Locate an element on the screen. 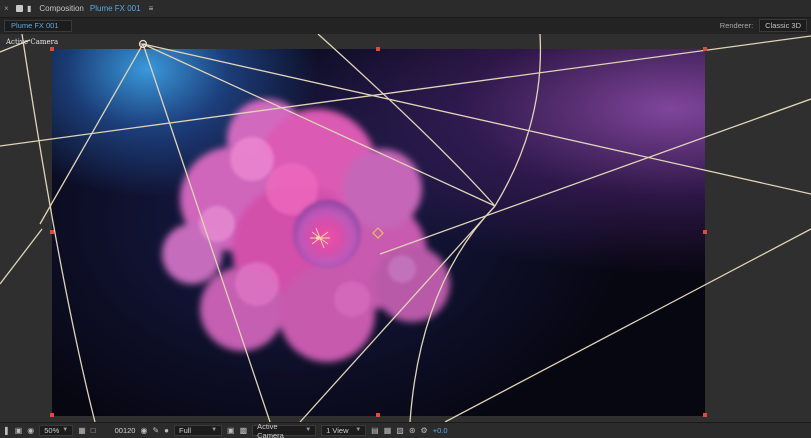 The image size is (811, 438). renderer-control: Renderer: Classic 3D is located at coordinates (763, 25).